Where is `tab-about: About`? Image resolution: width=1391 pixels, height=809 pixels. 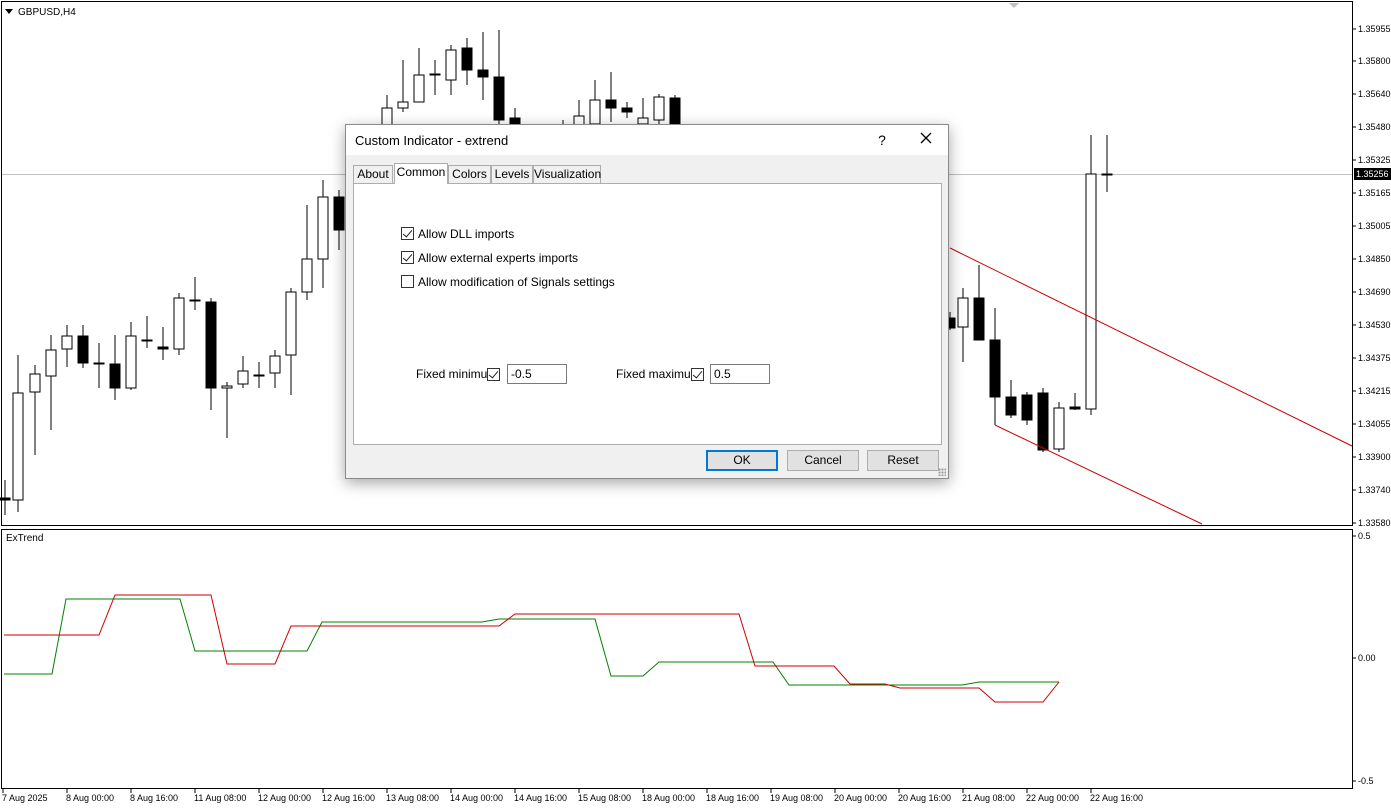 tab-about: About is located at coordinates (373, 174).